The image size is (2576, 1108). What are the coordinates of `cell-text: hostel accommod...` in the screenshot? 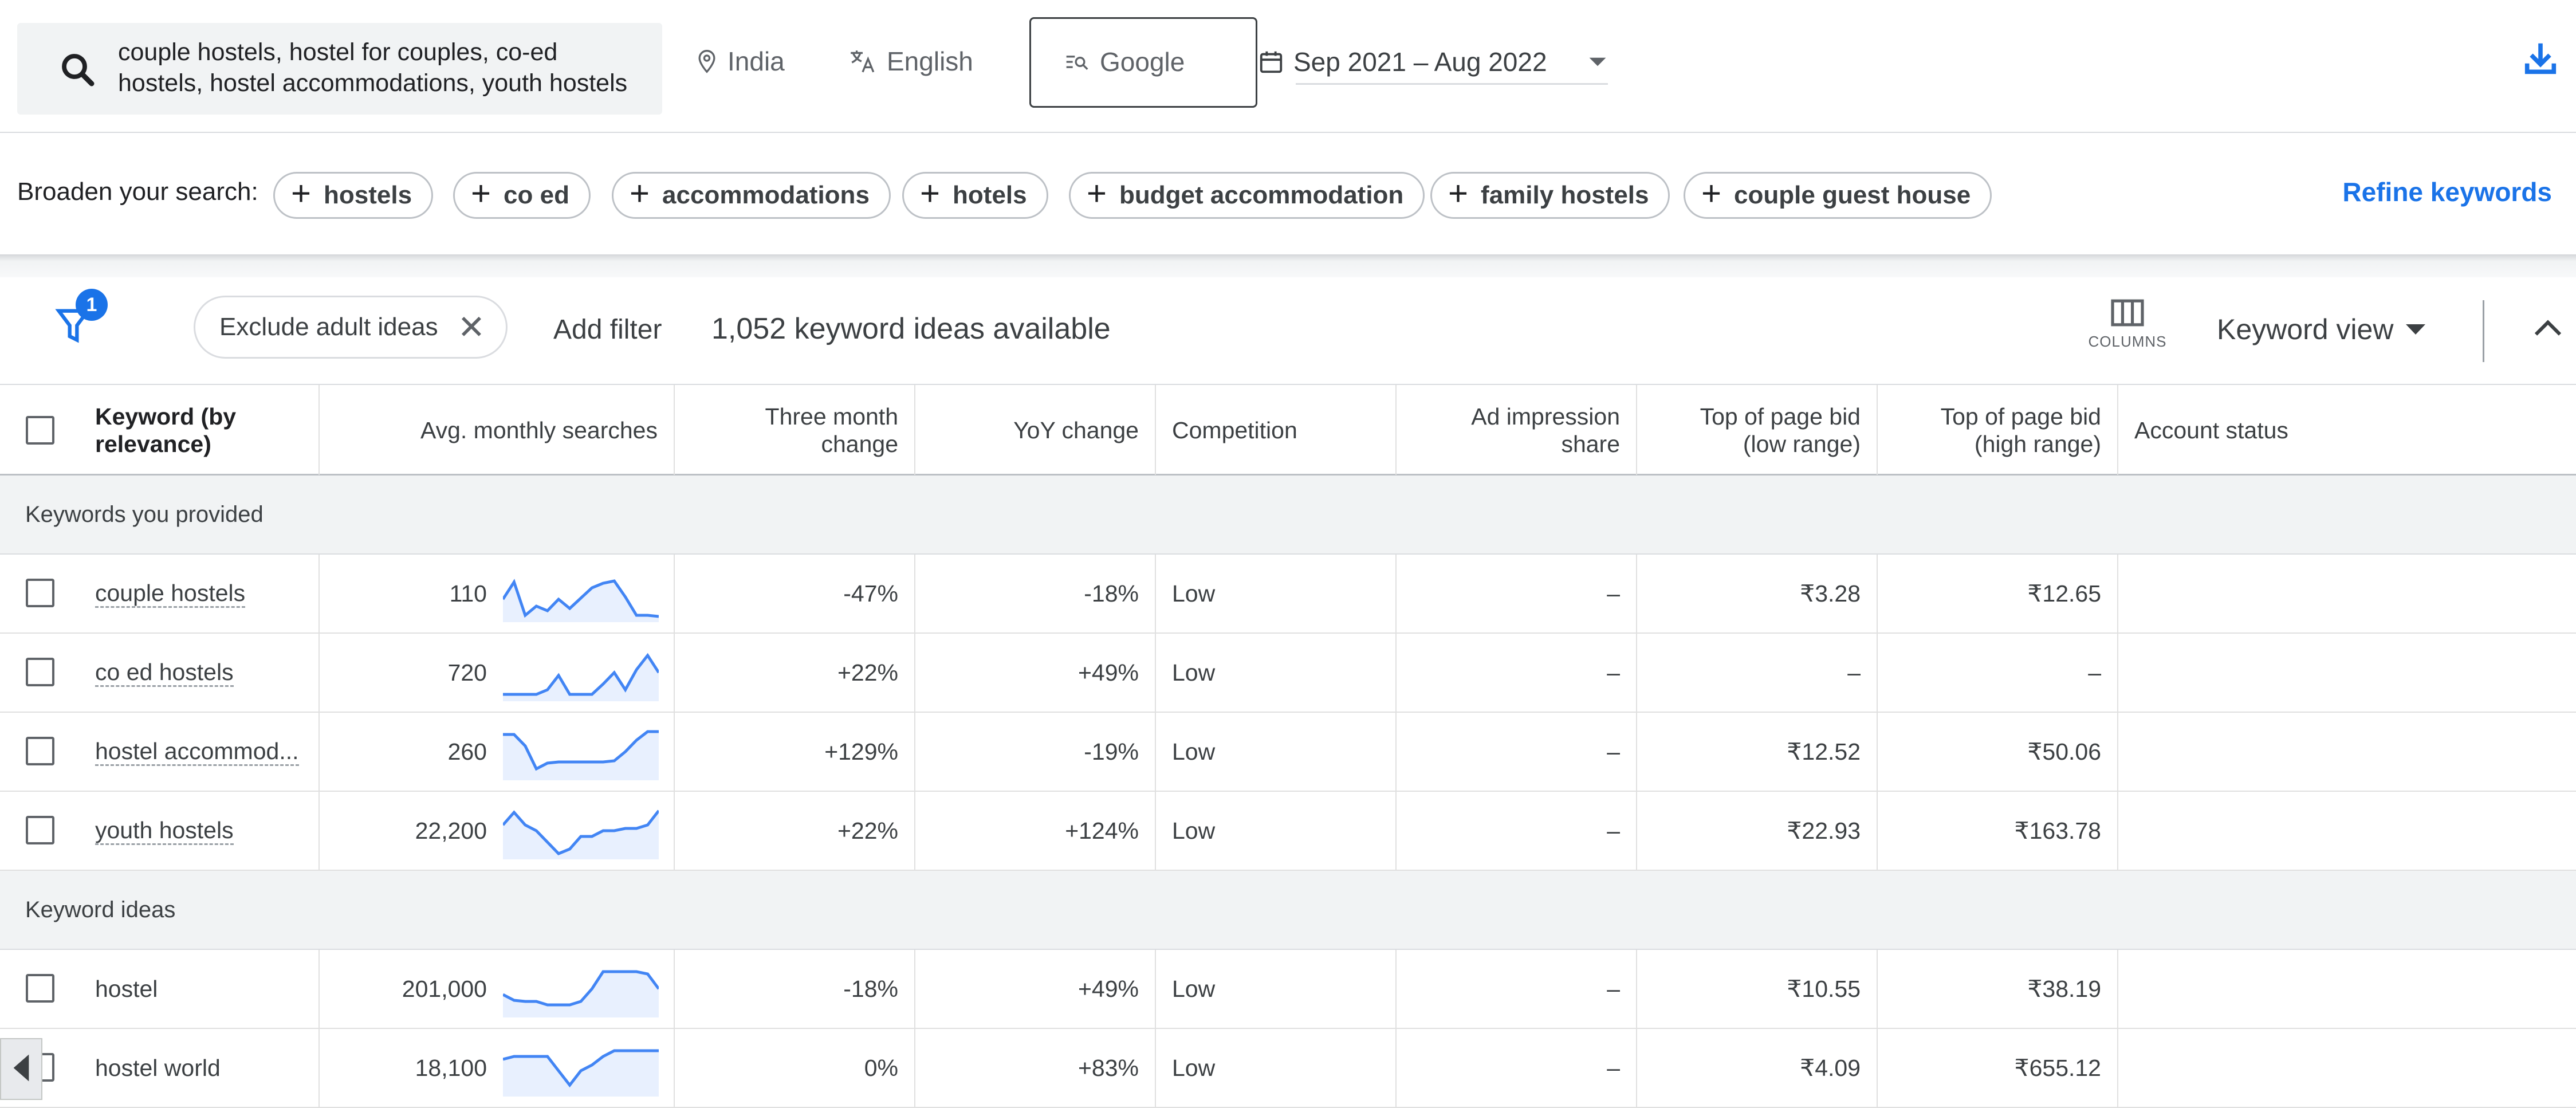 It's located at (197, 752).